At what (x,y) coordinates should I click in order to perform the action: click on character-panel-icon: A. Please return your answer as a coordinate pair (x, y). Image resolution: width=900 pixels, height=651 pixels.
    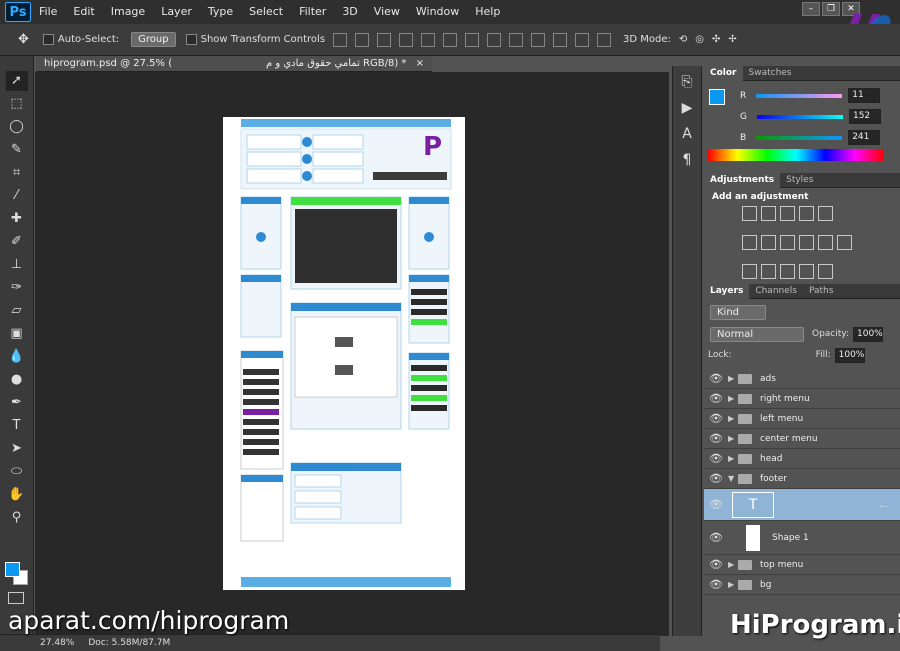
    Looking at the image, I should click on (687, 134).